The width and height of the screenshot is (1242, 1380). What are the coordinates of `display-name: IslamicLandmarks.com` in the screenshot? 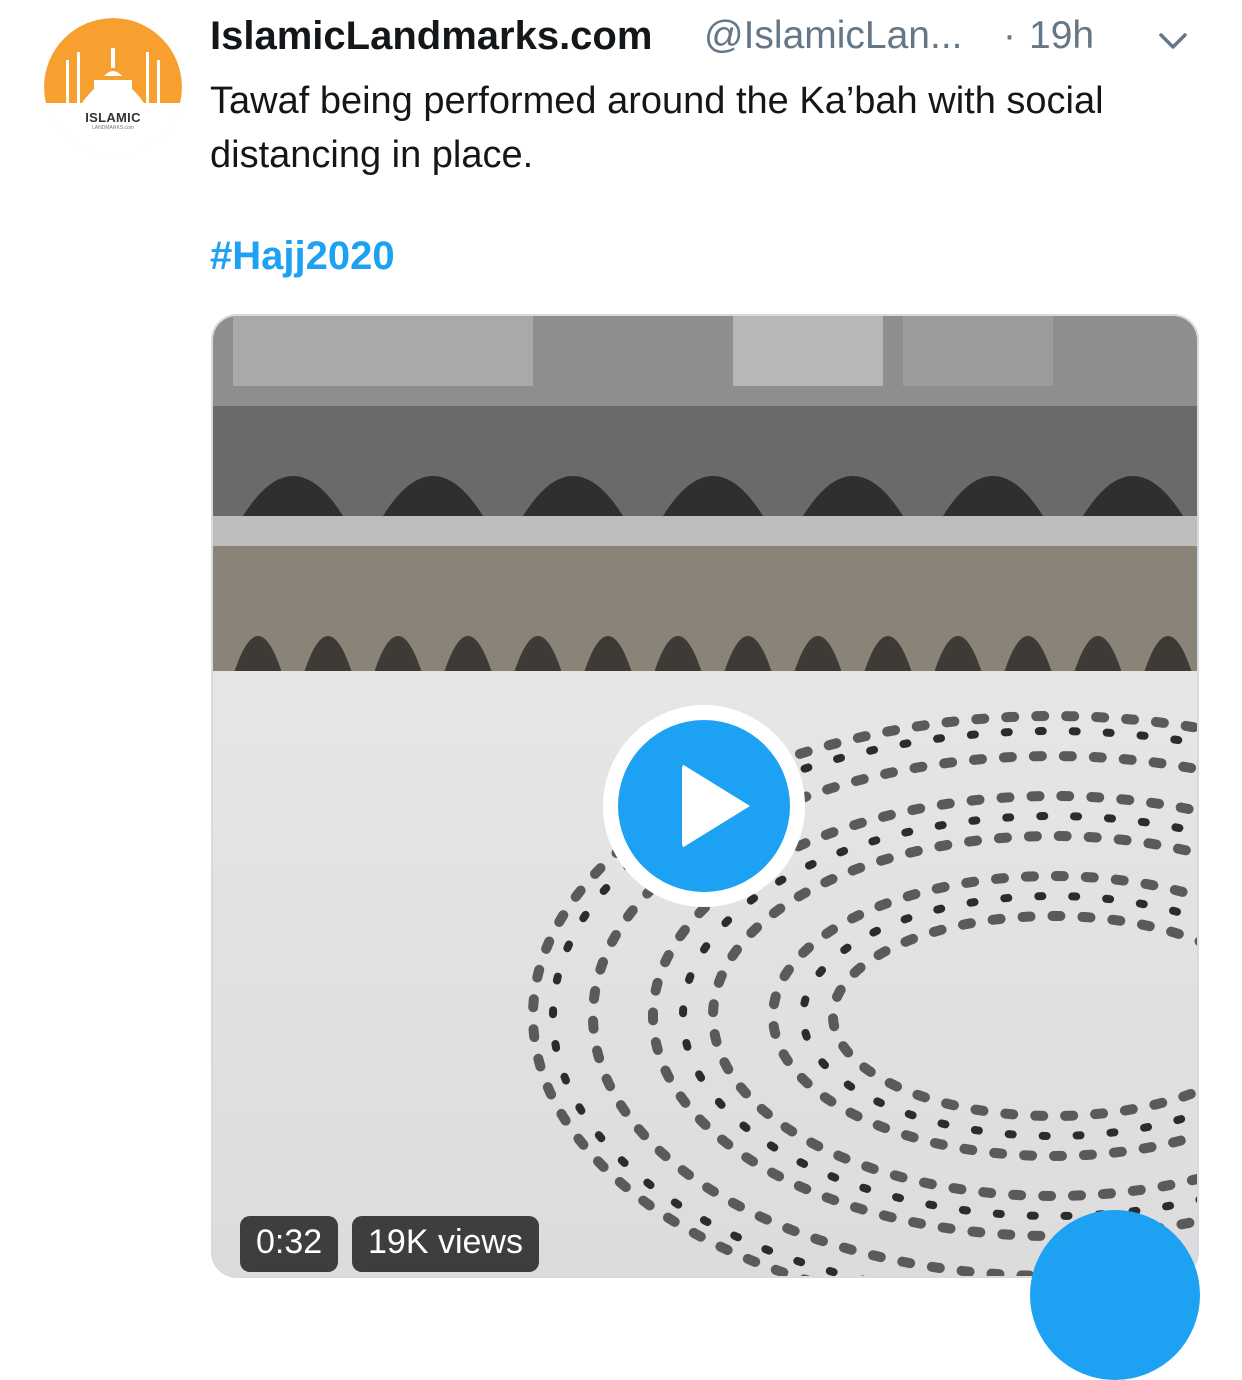 It's located at (431, 36).